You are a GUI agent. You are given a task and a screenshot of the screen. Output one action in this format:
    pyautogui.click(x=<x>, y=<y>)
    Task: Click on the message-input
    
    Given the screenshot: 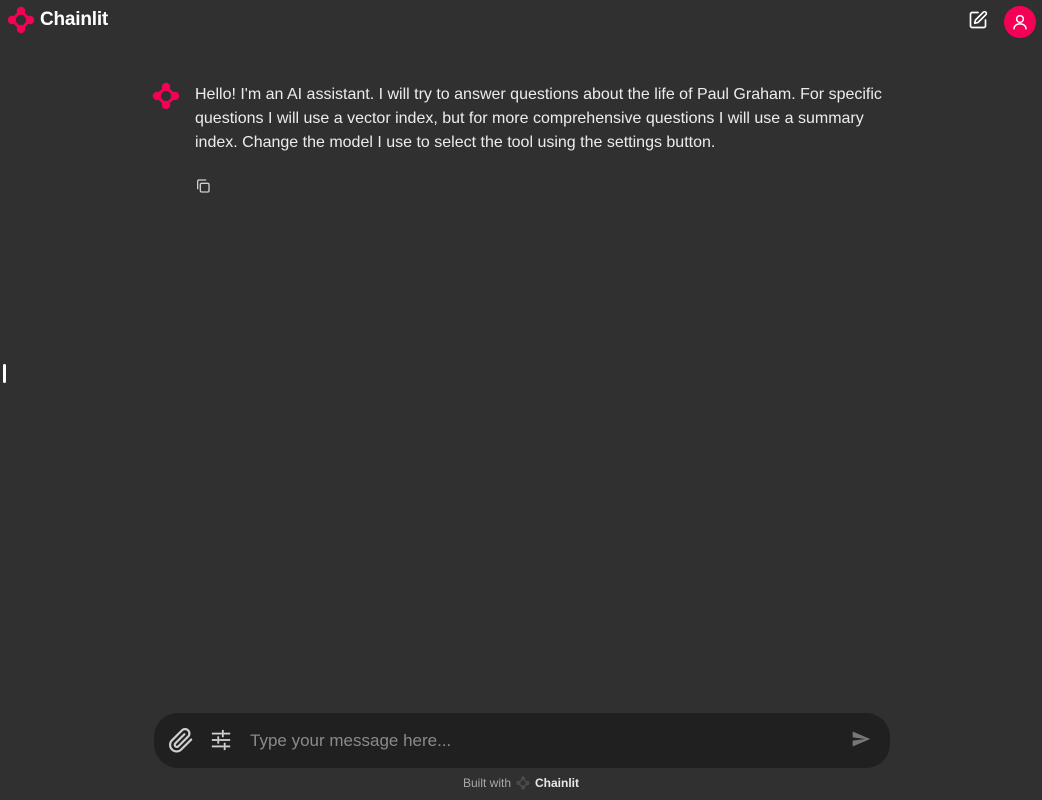 What is the action you would take?
    pyautogui.click(x=540, y=741)
    